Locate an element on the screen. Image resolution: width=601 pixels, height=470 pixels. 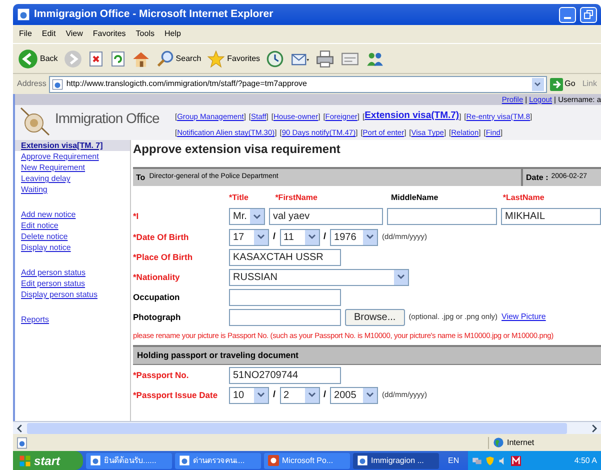
house-icon is located at coordinates (141, 59).